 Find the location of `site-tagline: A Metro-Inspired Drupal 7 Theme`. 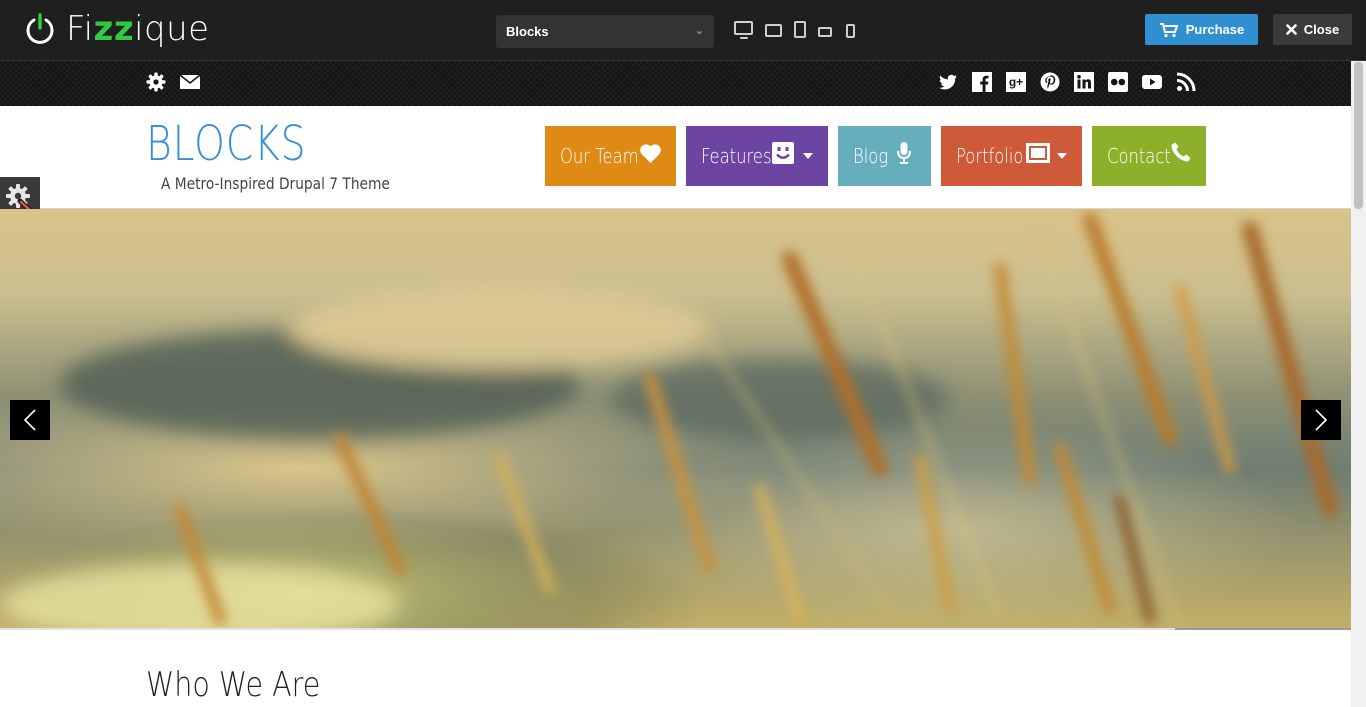

site-tagline: A Metro-Inspired Drupal 7 Theme is located at coordinates (275, 183).